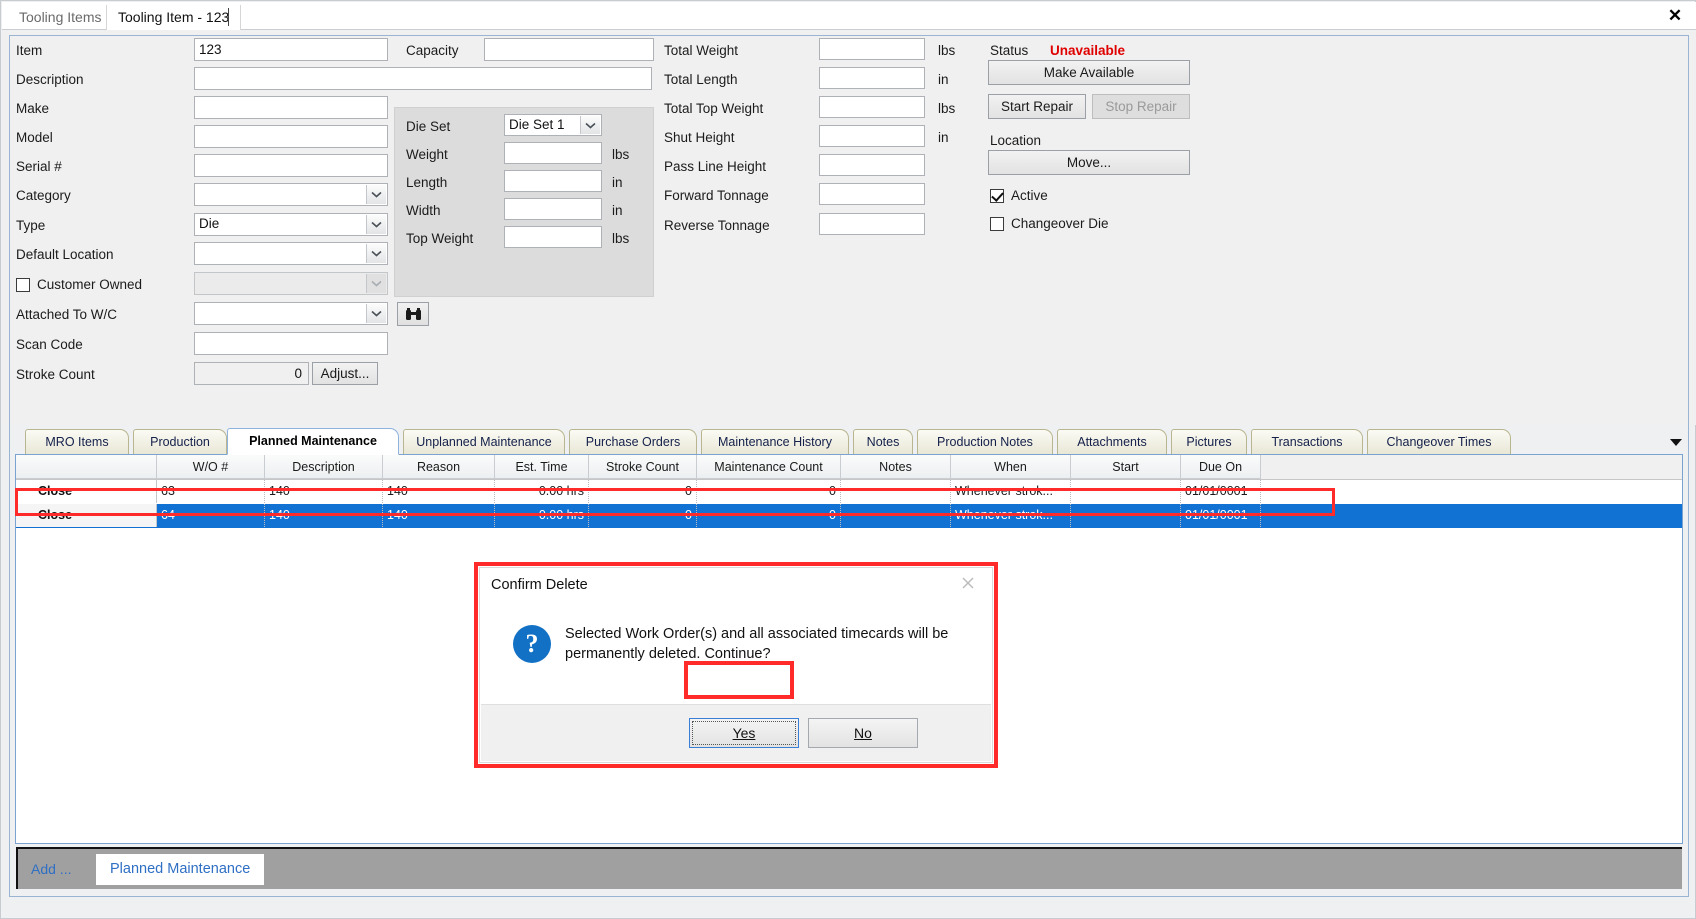  I want to click on tab-notes: Notes, so click(883, 442).